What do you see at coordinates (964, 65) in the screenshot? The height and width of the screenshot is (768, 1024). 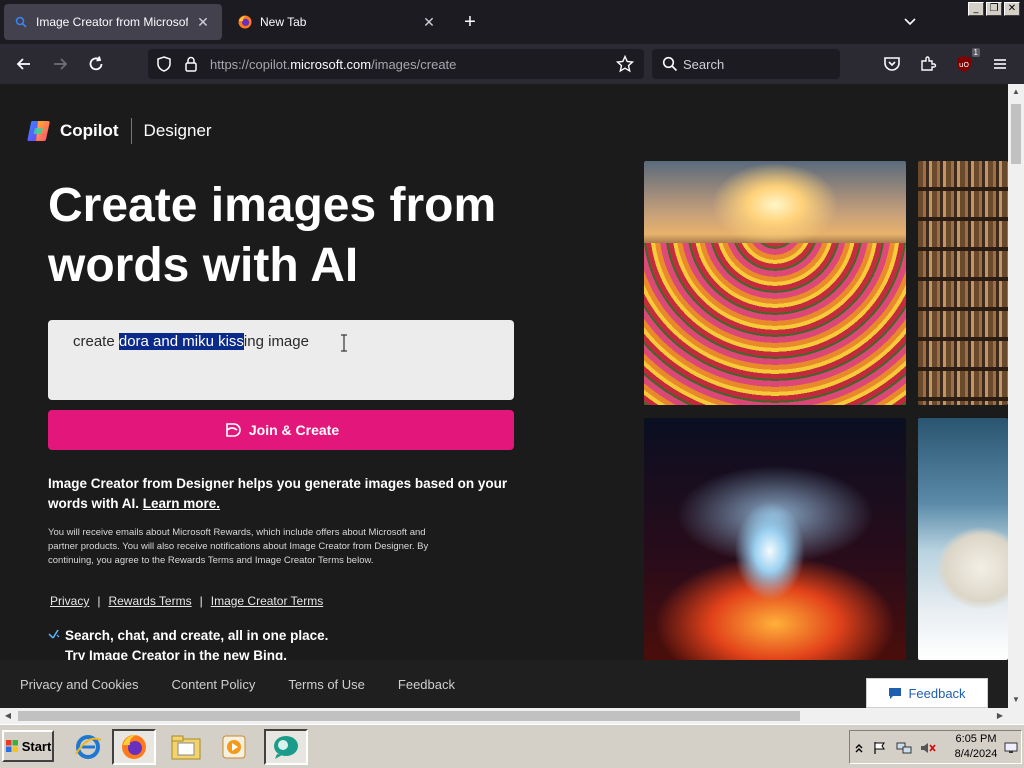 I see `svg-text: uO` at bounding box center [964, 65].